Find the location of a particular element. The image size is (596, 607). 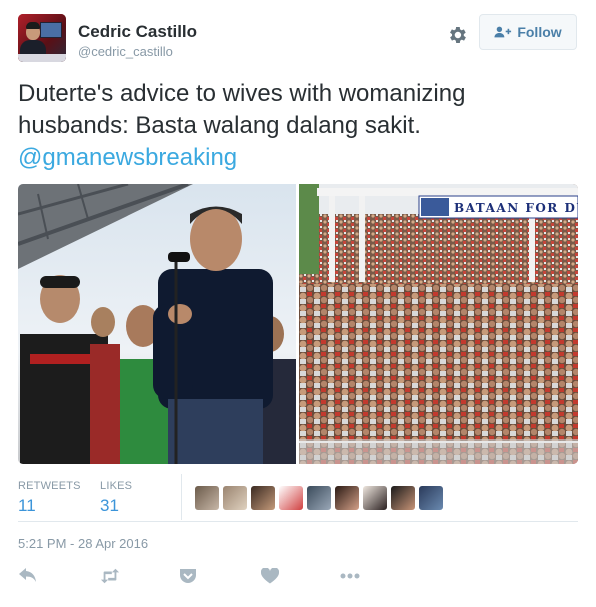

tweet-stats: RETWEETS 11 LIKES 31 is located at coordinates (298, 498).